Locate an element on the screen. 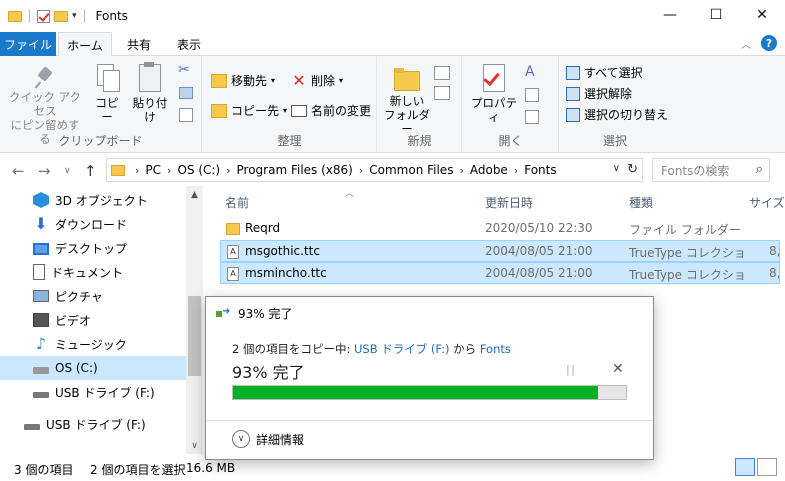  rename-icon is located at coordinates (299, 110).